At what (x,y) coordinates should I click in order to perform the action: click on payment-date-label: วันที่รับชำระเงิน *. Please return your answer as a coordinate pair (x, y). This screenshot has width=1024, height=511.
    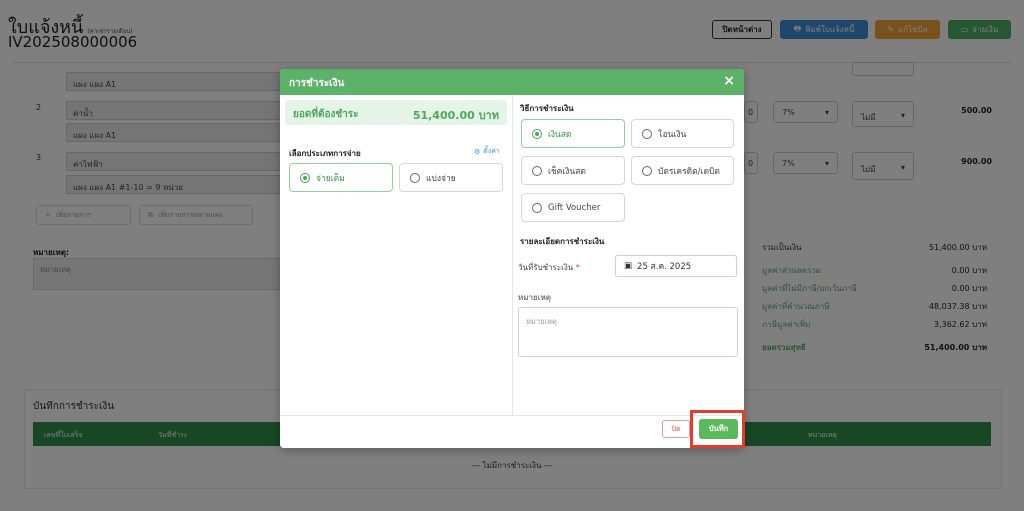
    Looking at the image, I should click on (549, 267).